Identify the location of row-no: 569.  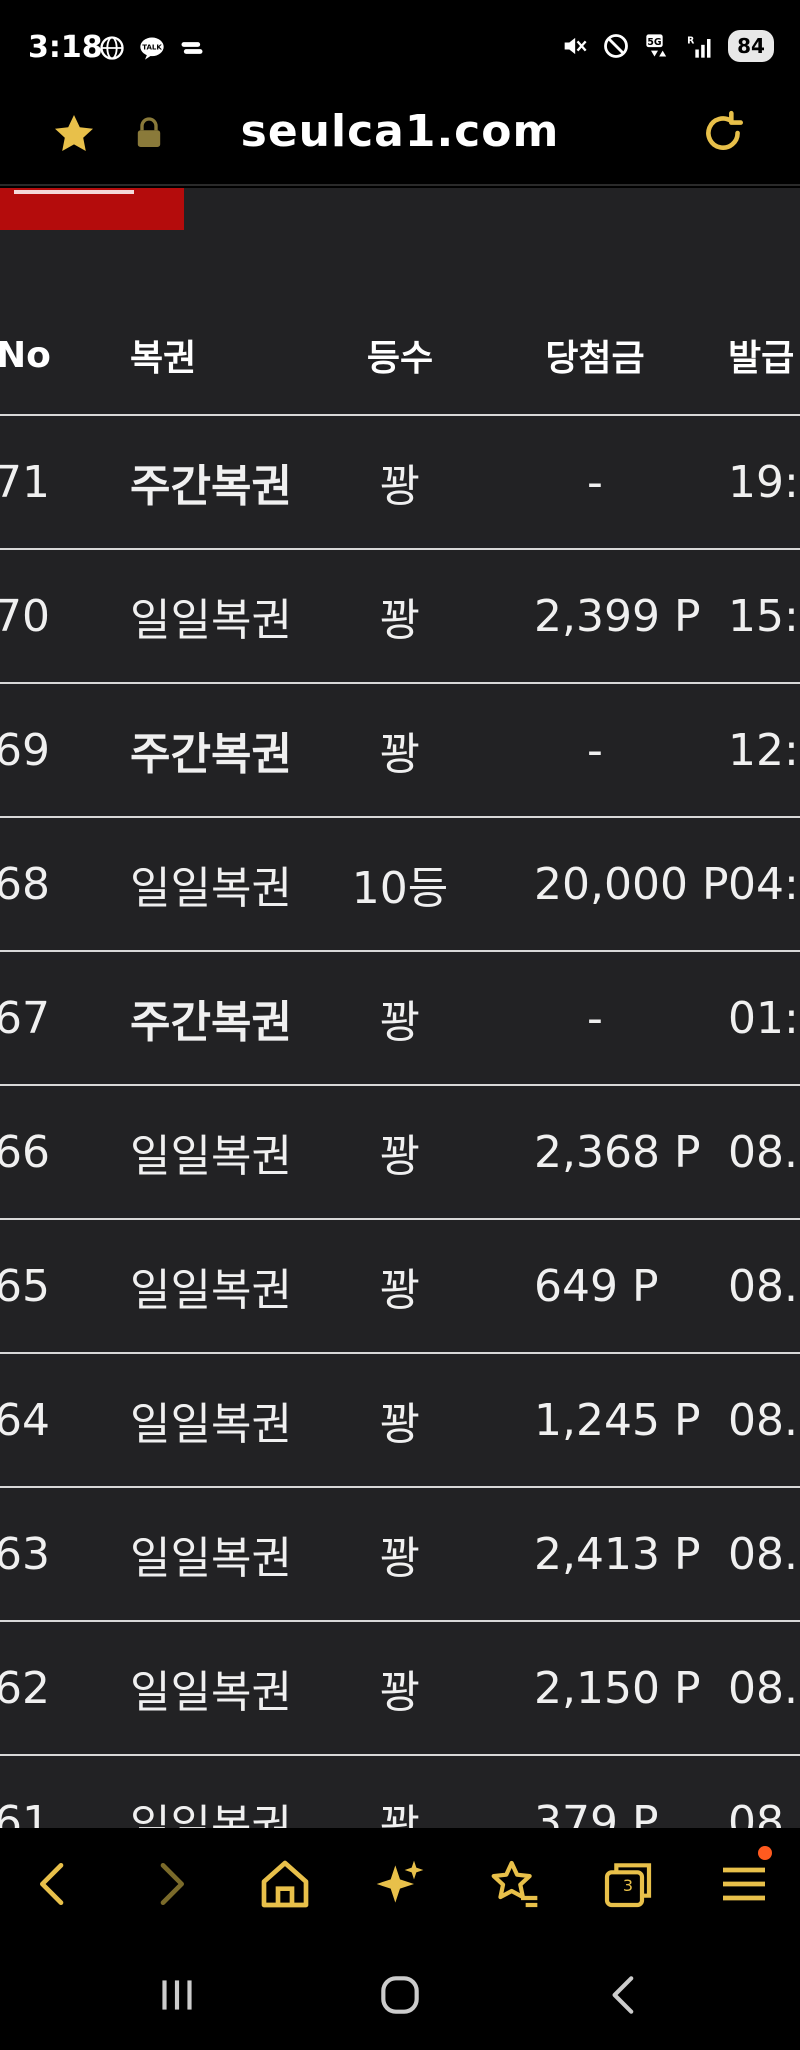
(25, 750).